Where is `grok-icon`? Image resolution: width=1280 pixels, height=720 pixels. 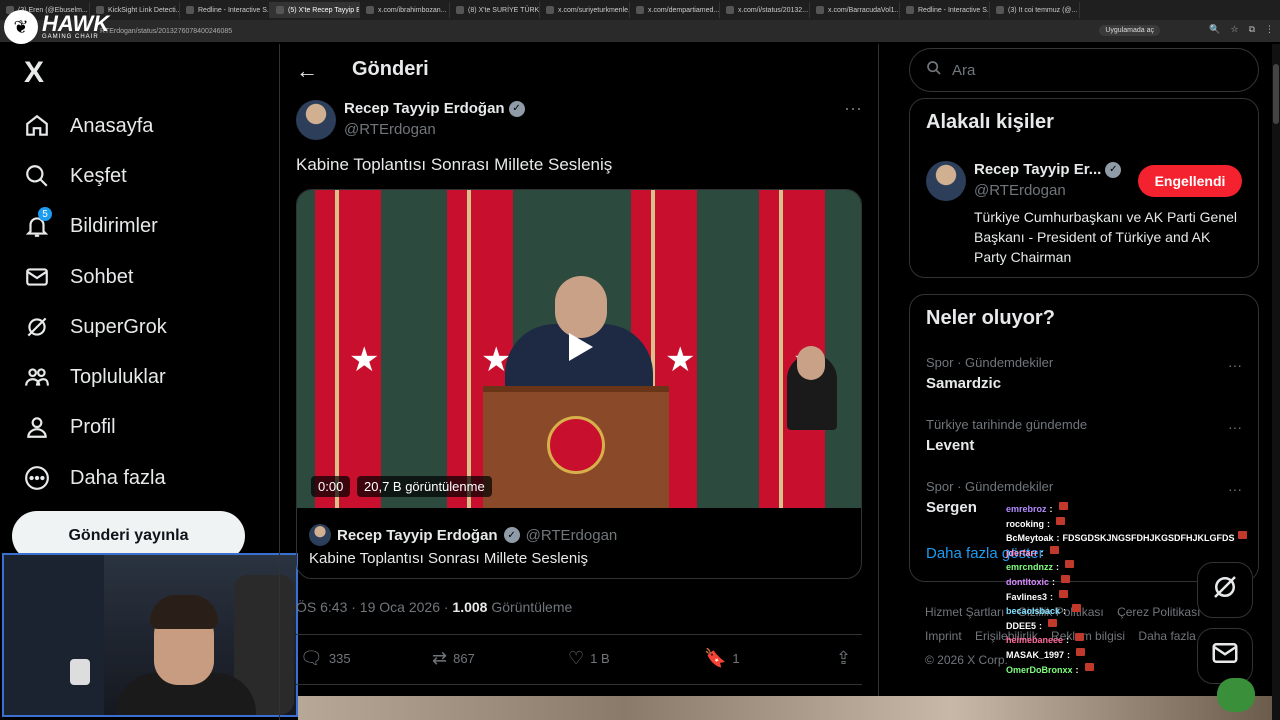
grok-icon is located at coordinates (37, 327).